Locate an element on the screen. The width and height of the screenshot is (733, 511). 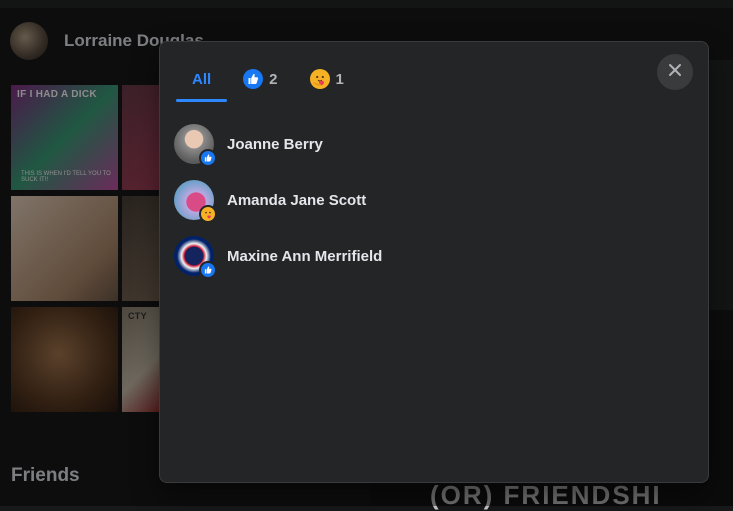
reaction-tabs: All 2 1 is located at coordinates (268, 79).